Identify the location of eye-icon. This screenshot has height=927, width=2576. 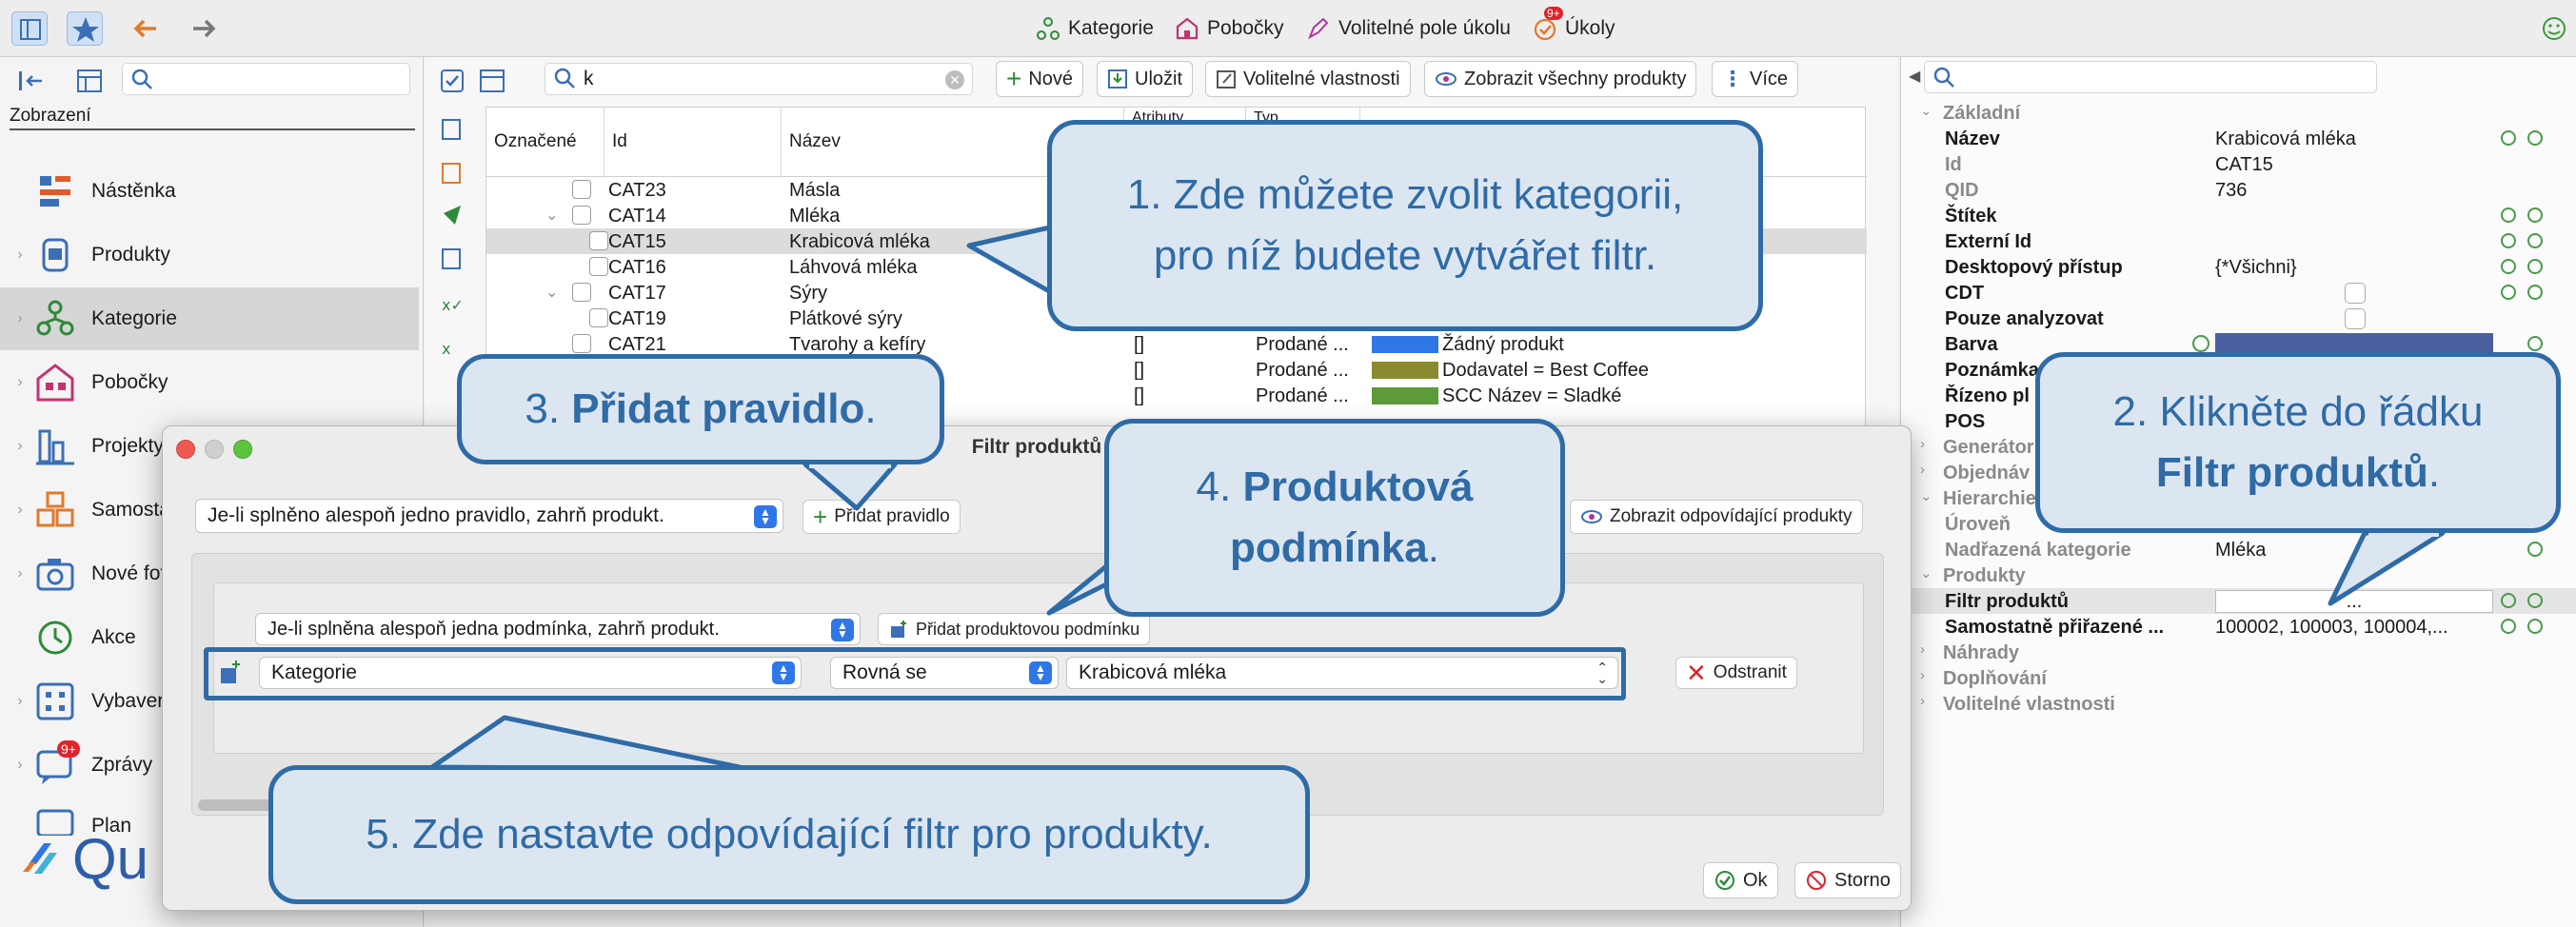
(1446, 79).